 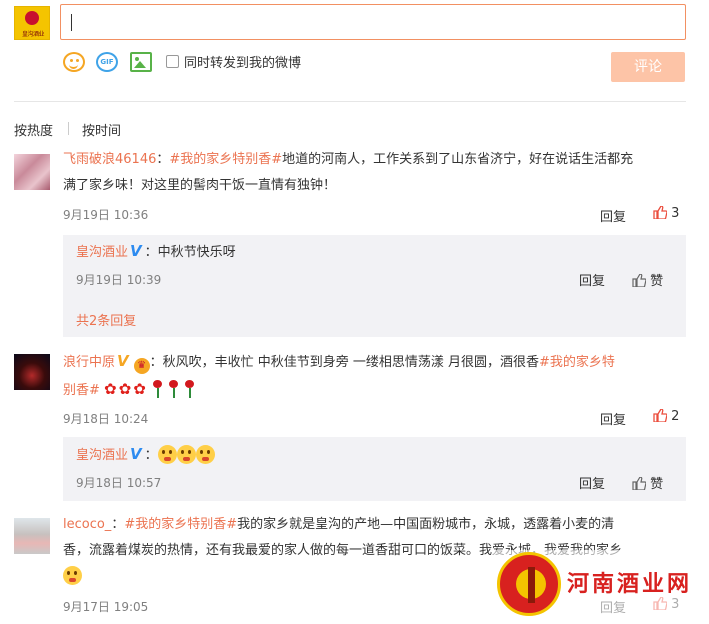 I want to click on like-count: 2, so click(x=675, y=416).